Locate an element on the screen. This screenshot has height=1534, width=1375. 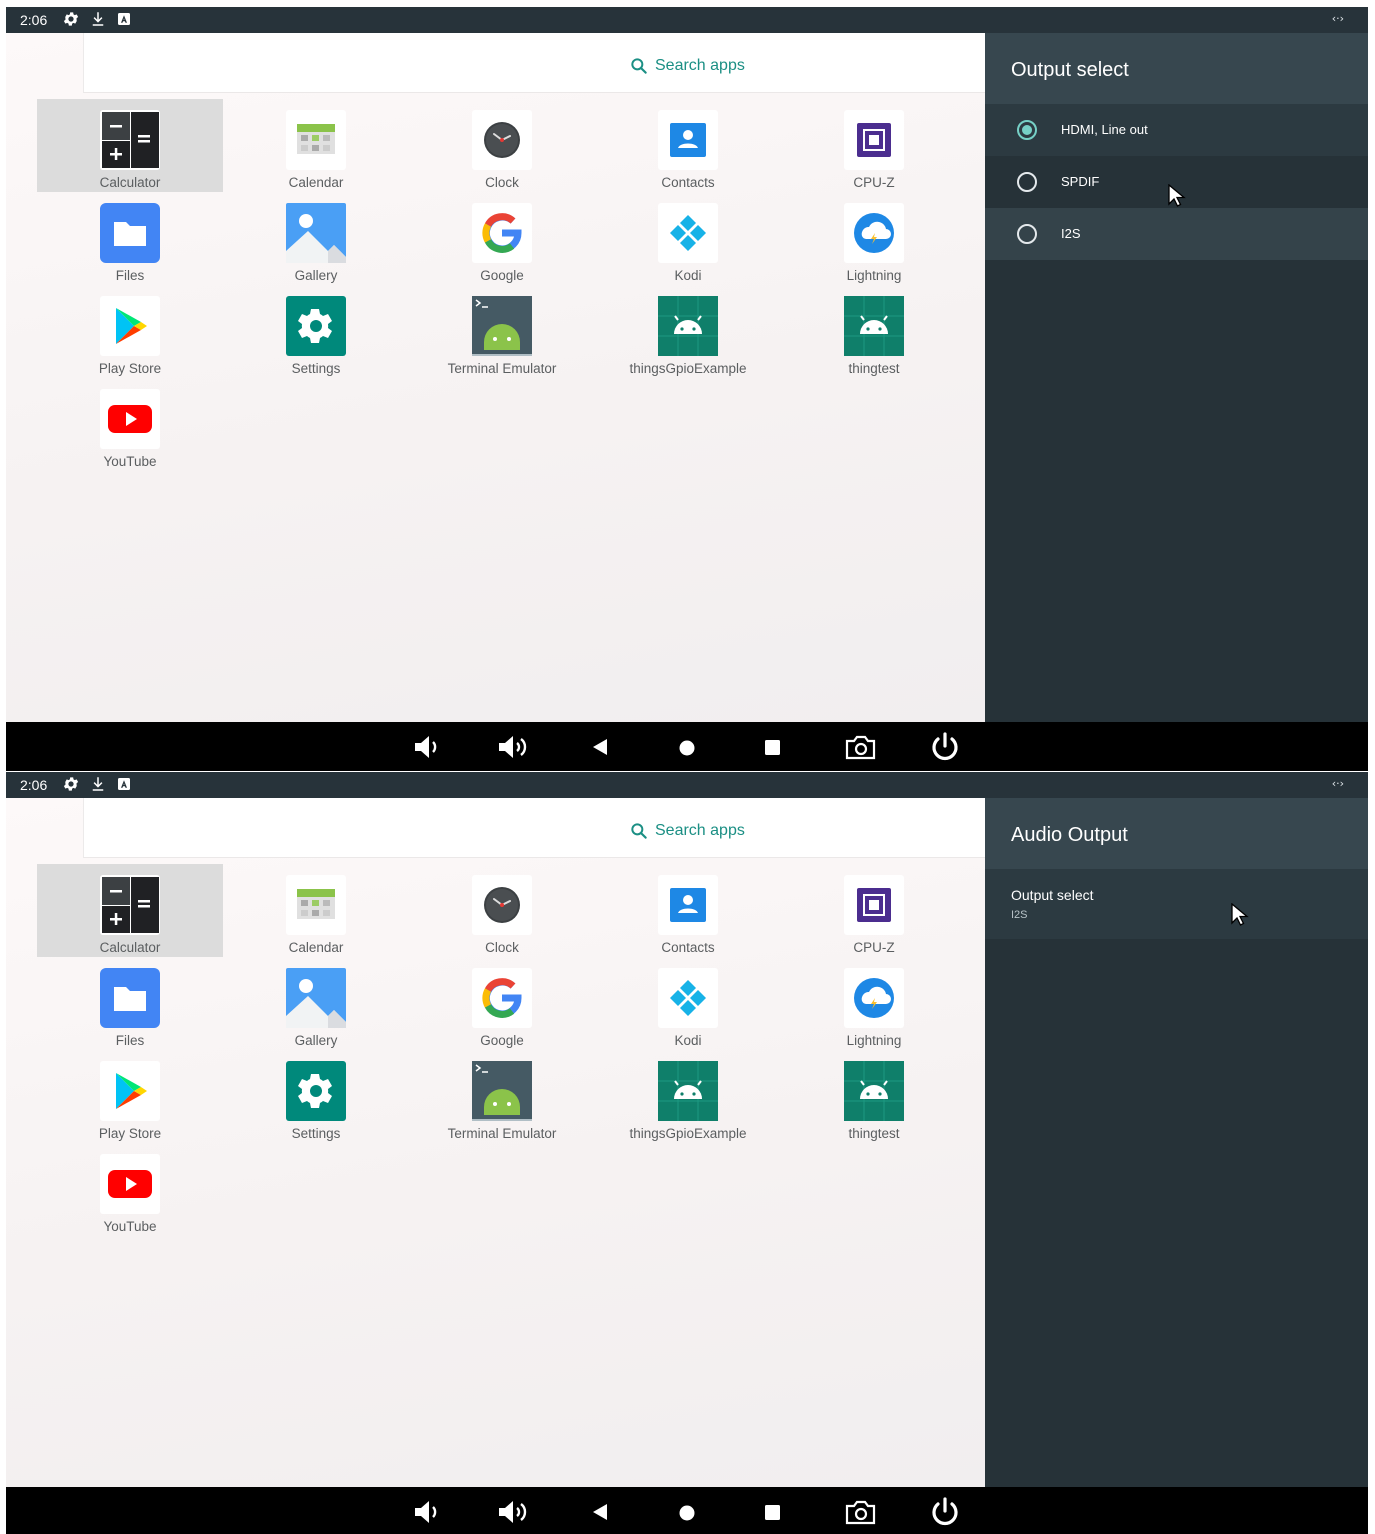
option-label: HDMI, Line out is located at coordinates (1104, 129).